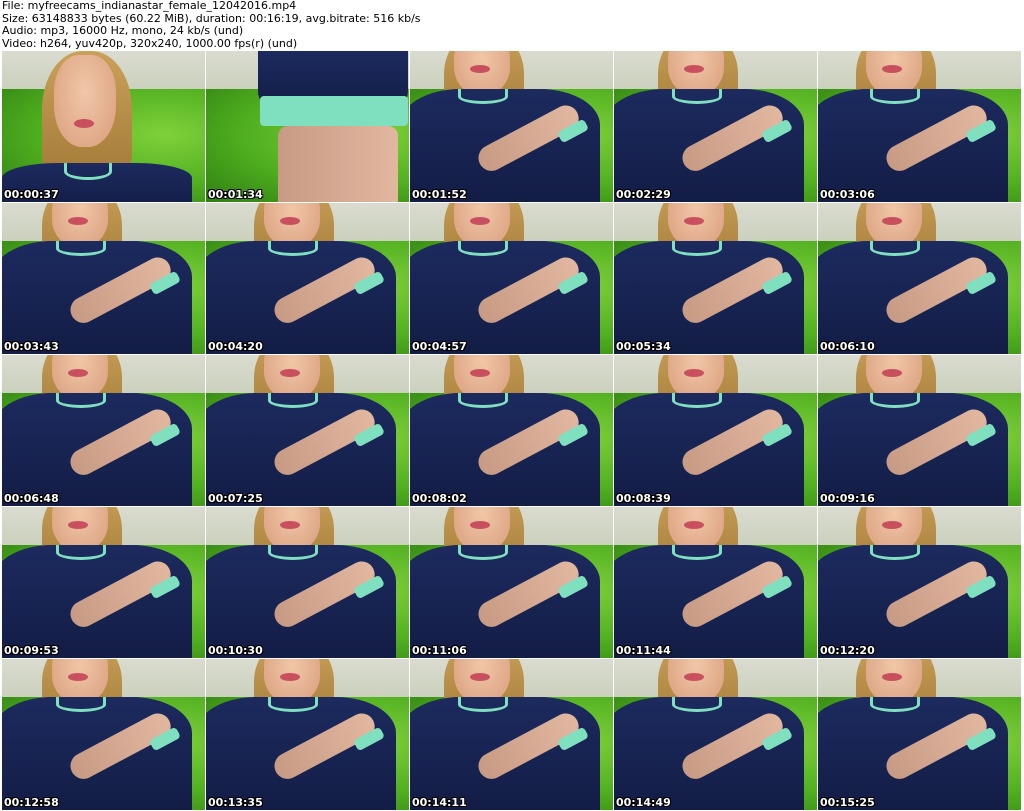 This screenshot has height=811, width=1024. I want to click on video-thumbnail: 00:03:43, so click(103, 278).